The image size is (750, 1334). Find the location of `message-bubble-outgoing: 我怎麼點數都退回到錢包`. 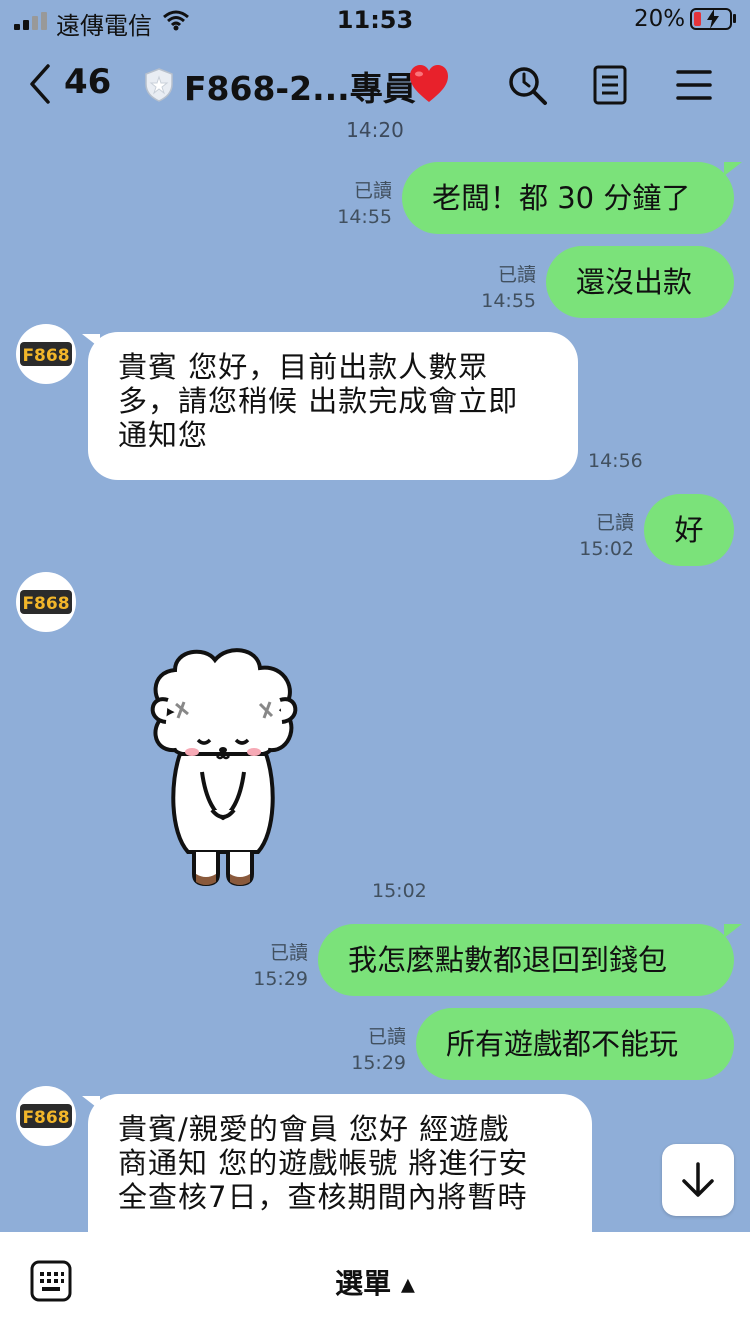

message-bubble-outgoing: 我怎麼點數都退回到錢包 is located at coordinates (526, 960).